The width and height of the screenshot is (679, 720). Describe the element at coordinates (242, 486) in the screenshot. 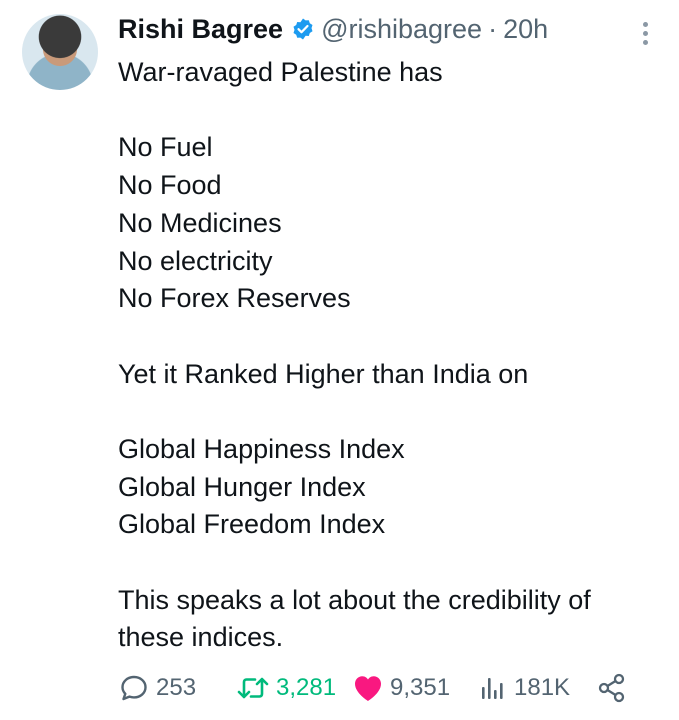

I see `tweet-line: Global Hunger Index` at that location.